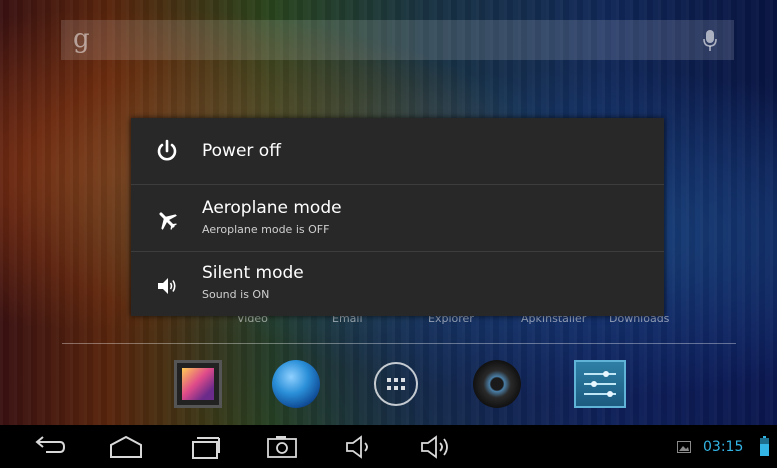  Describe the element at coordinates (282, 447) in the screenshot. I see `camera-icon` at that location.